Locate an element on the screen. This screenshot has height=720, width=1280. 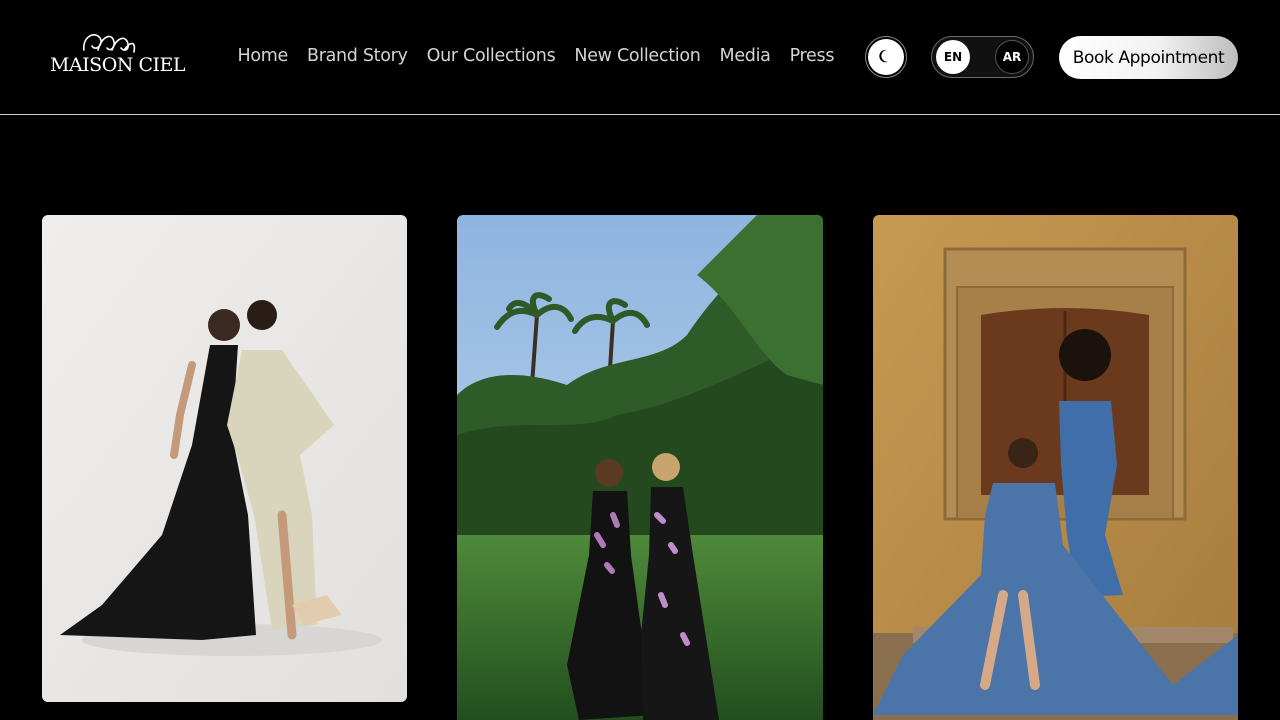
theme-toggle-button is located at coordinates (886, 57).